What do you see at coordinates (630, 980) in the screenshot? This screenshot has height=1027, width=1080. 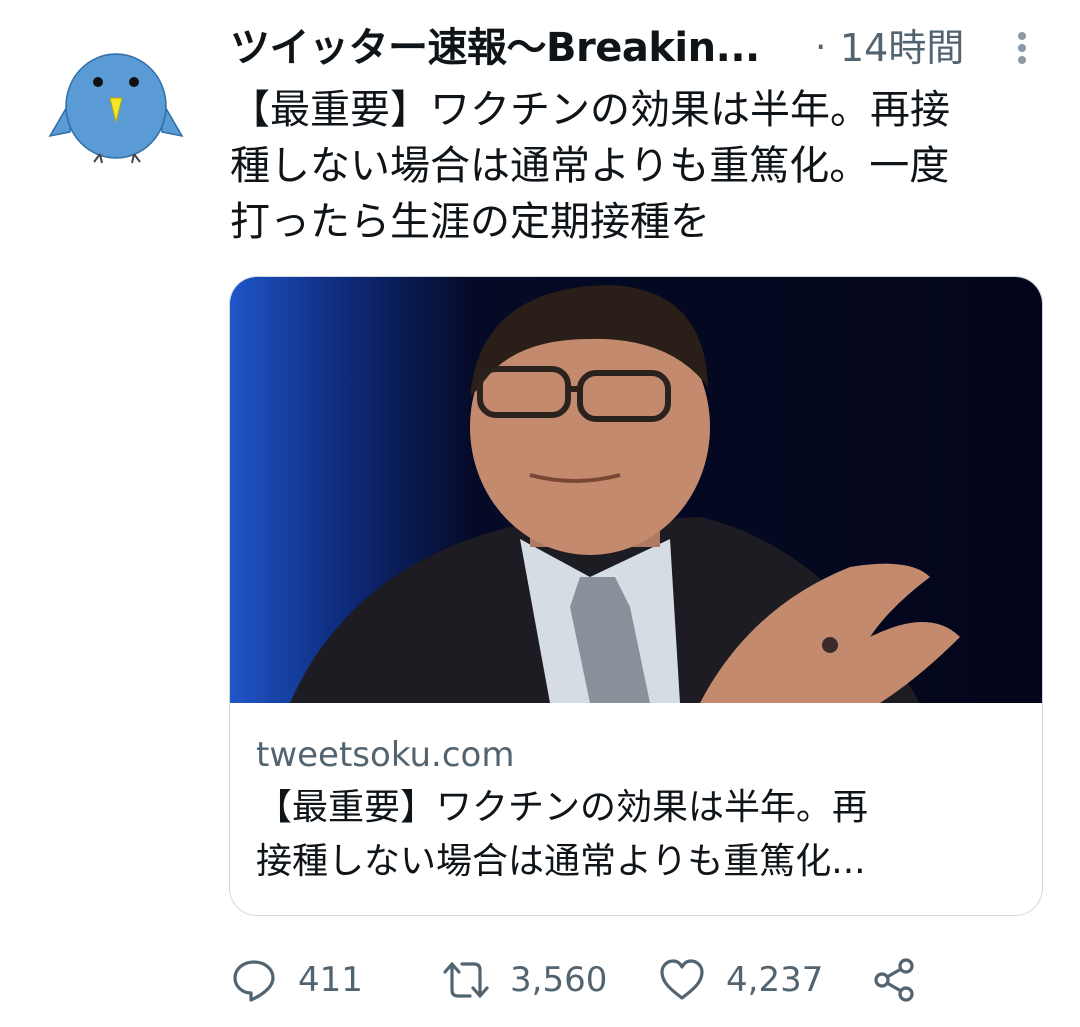 I see `tweet-actions: 411 3,560 4,237` at bounding box center [630, 980].